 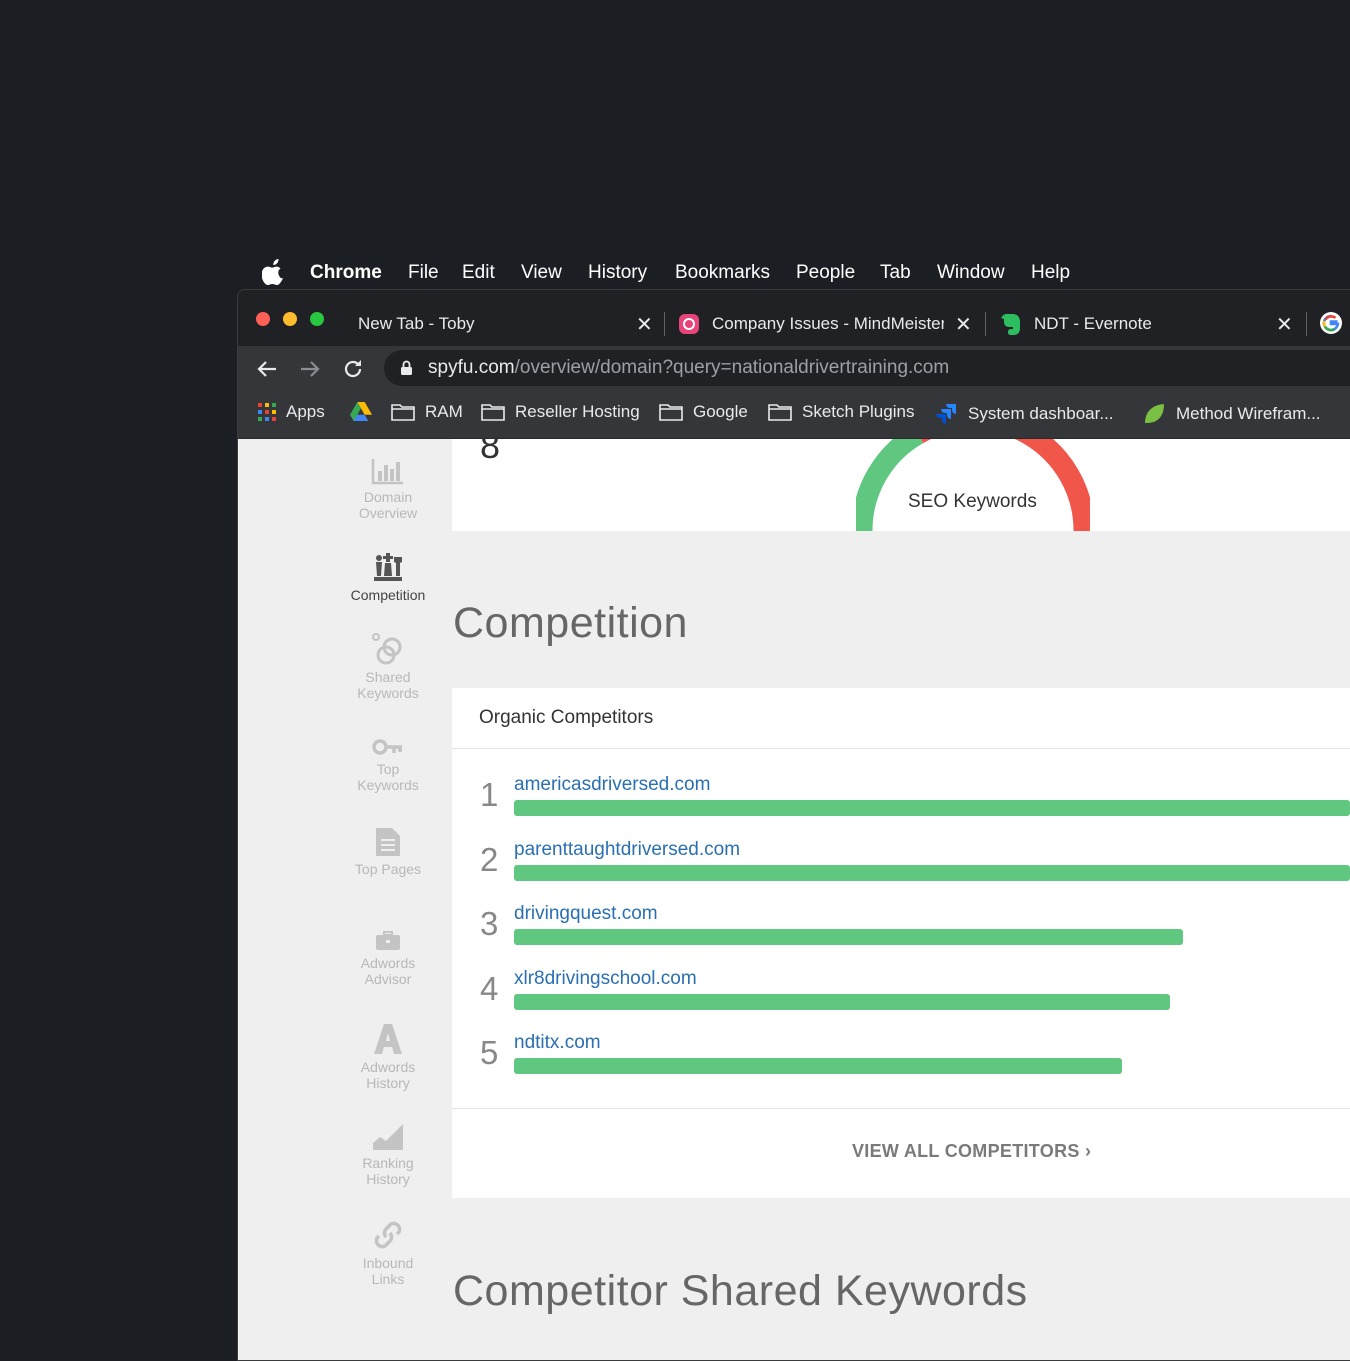 I want to click on sidebar-item-label: Competition, so click(x=388, y=595).